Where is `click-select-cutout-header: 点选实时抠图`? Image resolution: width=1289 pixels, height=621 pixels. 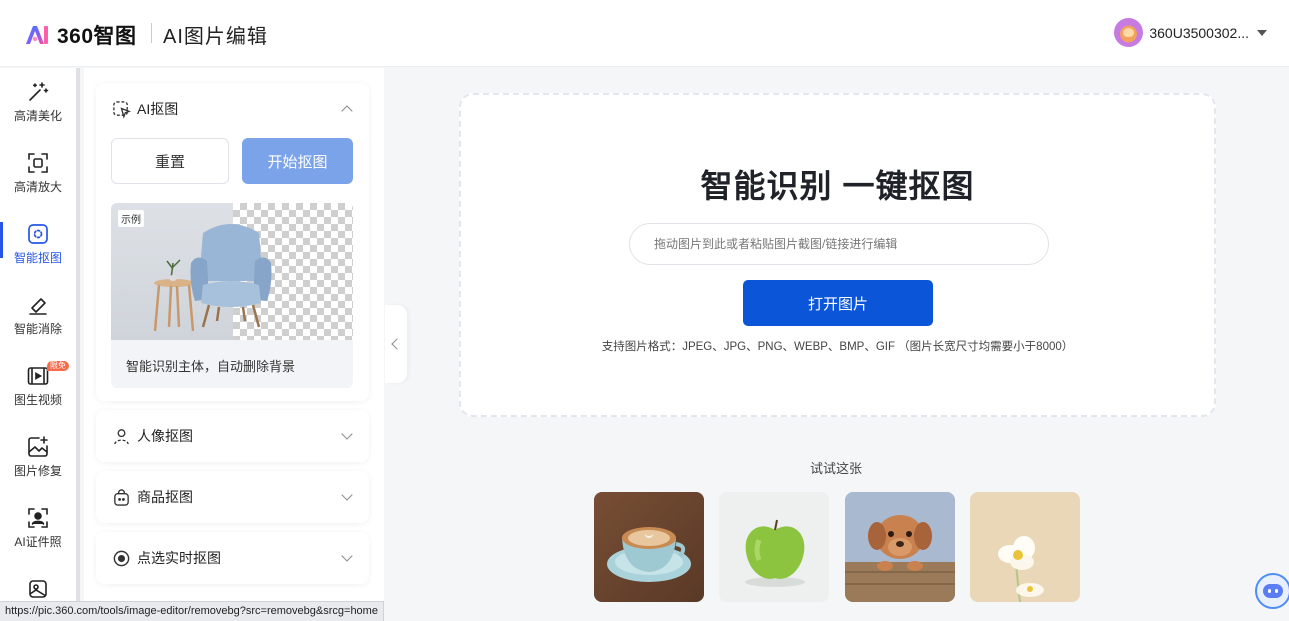
click-select-cutout-header: 点选实时抠图 is located at coordinates (166, 558).